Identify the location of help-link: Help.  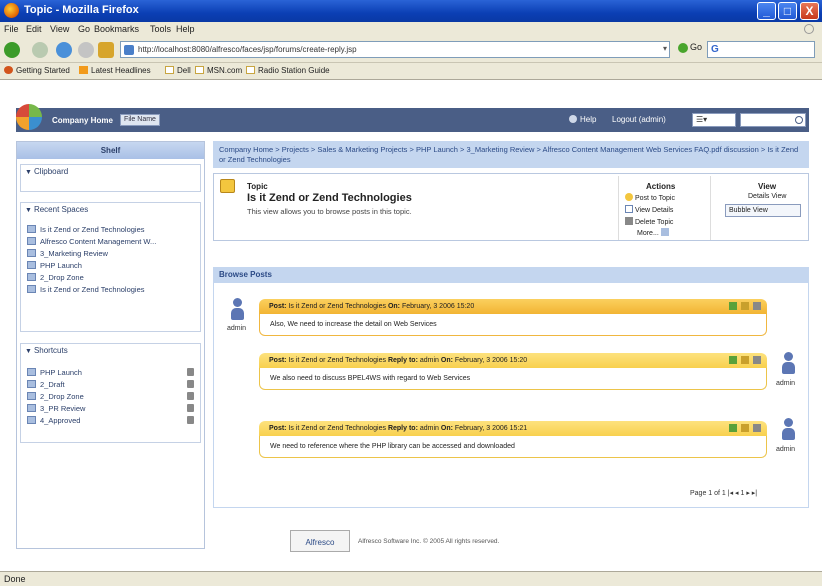
(582, 119).